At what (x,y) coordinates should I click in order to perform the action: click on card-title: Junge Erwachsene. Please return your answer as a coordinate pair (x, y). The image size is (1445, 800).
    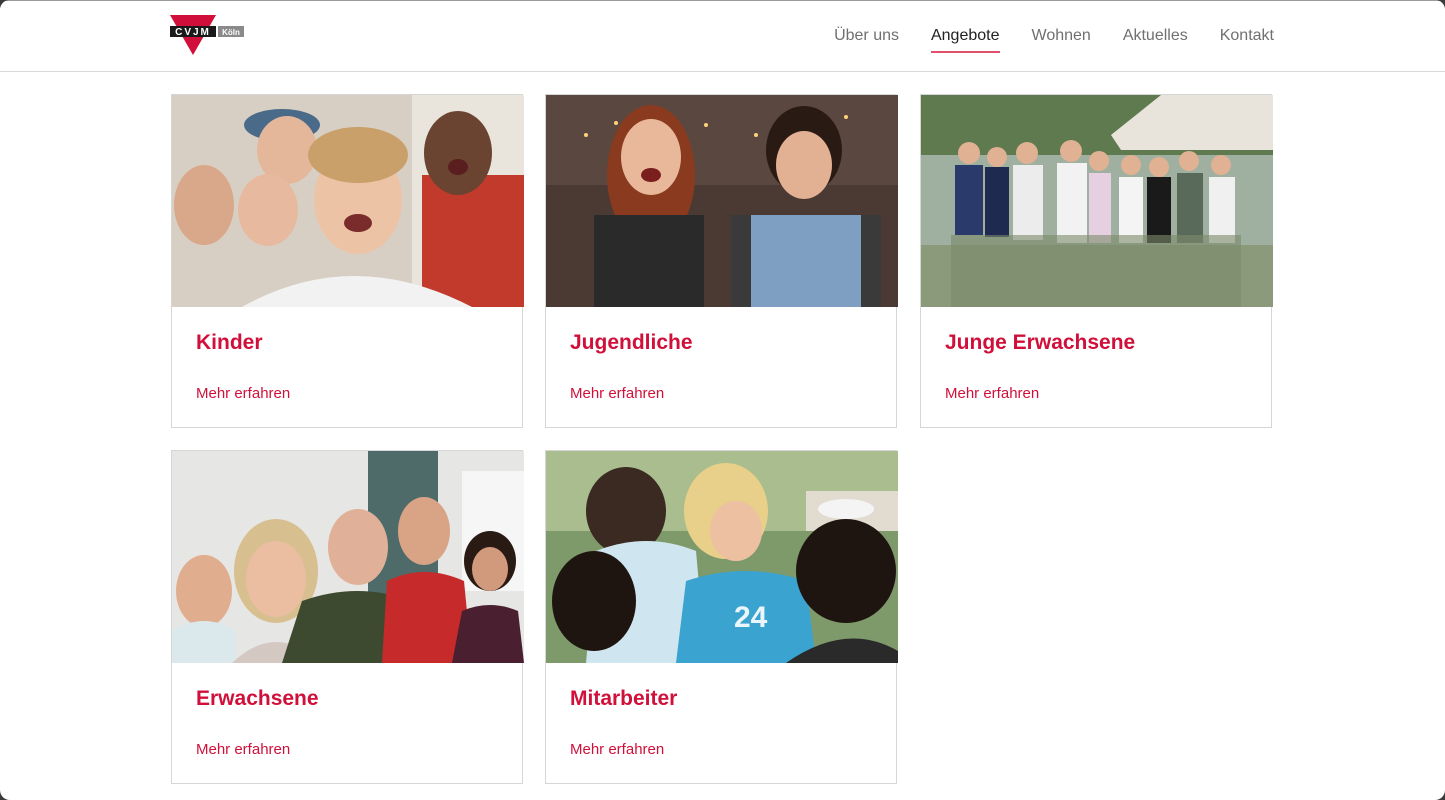
    Looking at the image, I should click on (1040, 342).